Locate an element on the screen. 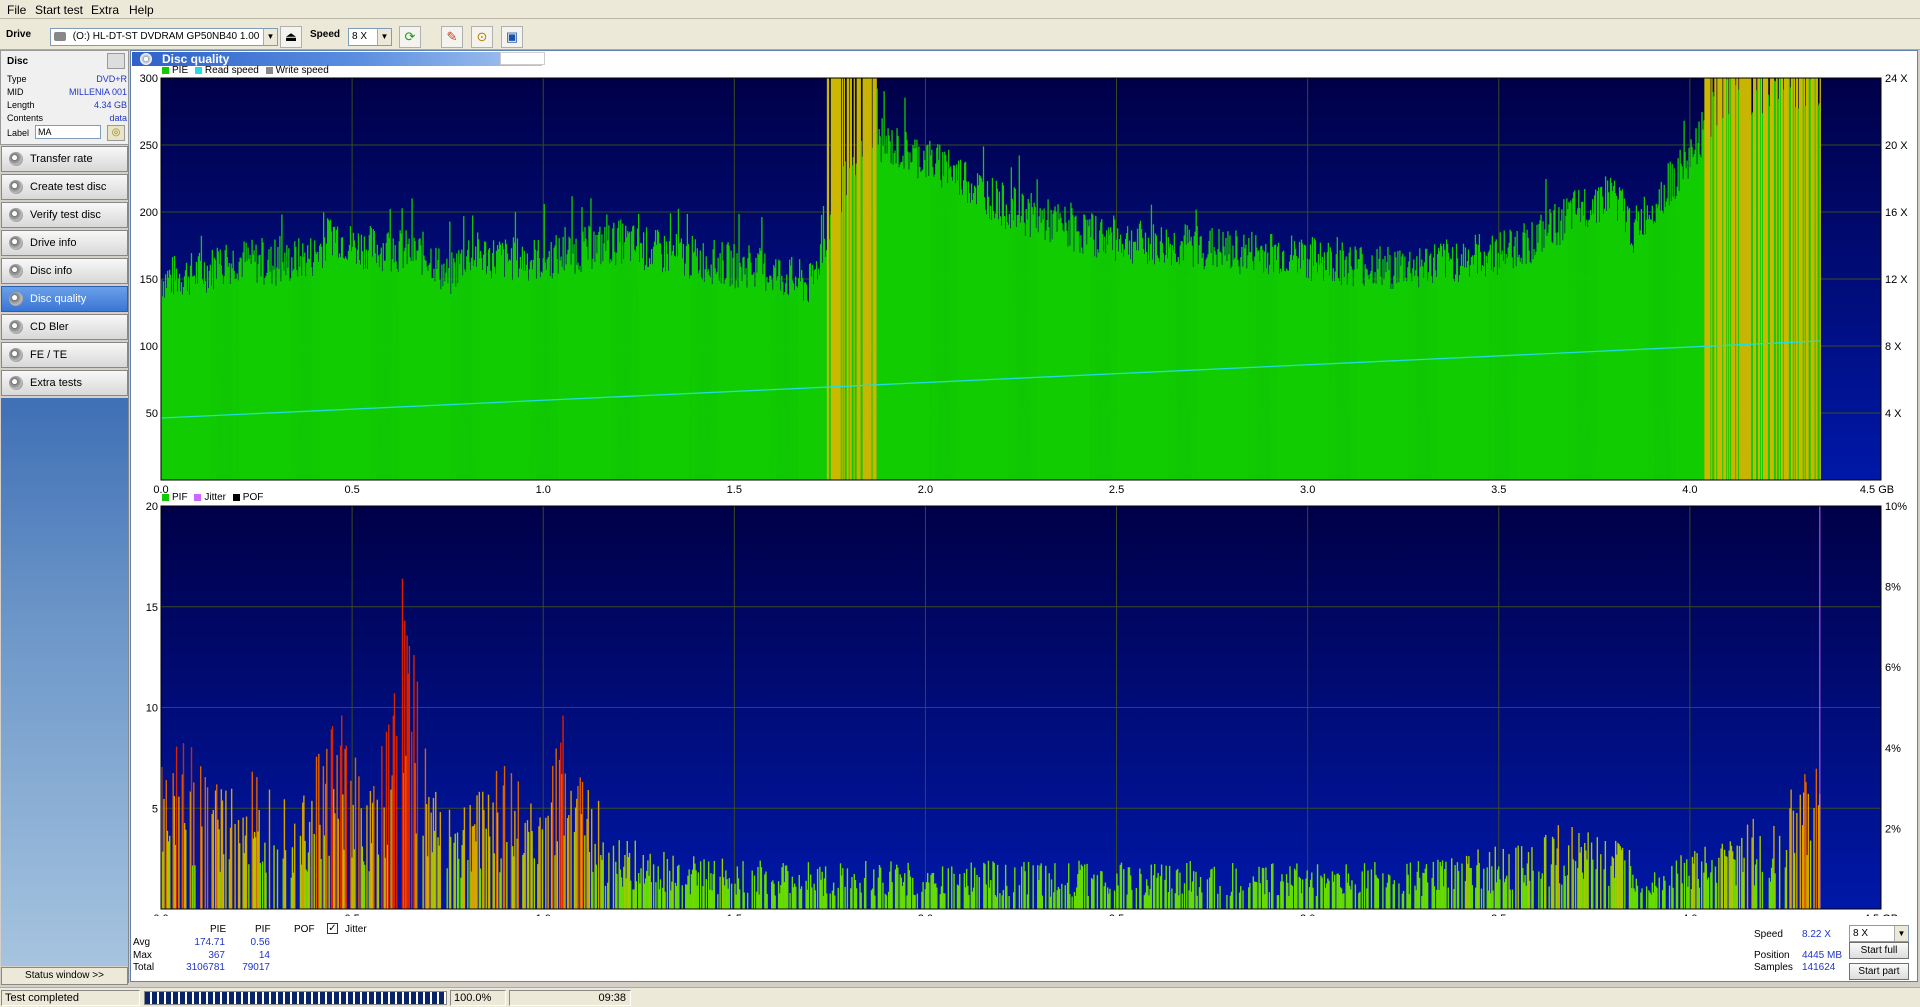 The width and height of the screenshot is (1920, 1007). start-part-button: Start part is located at coordinates (1879, 971).